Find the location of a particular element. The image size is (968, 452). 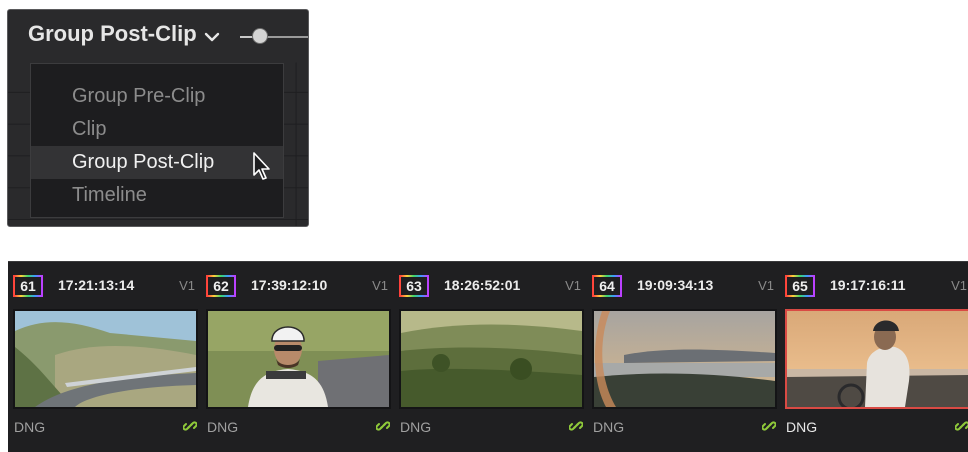

mouse-pointer-icon is located at coordinates (261, 166).